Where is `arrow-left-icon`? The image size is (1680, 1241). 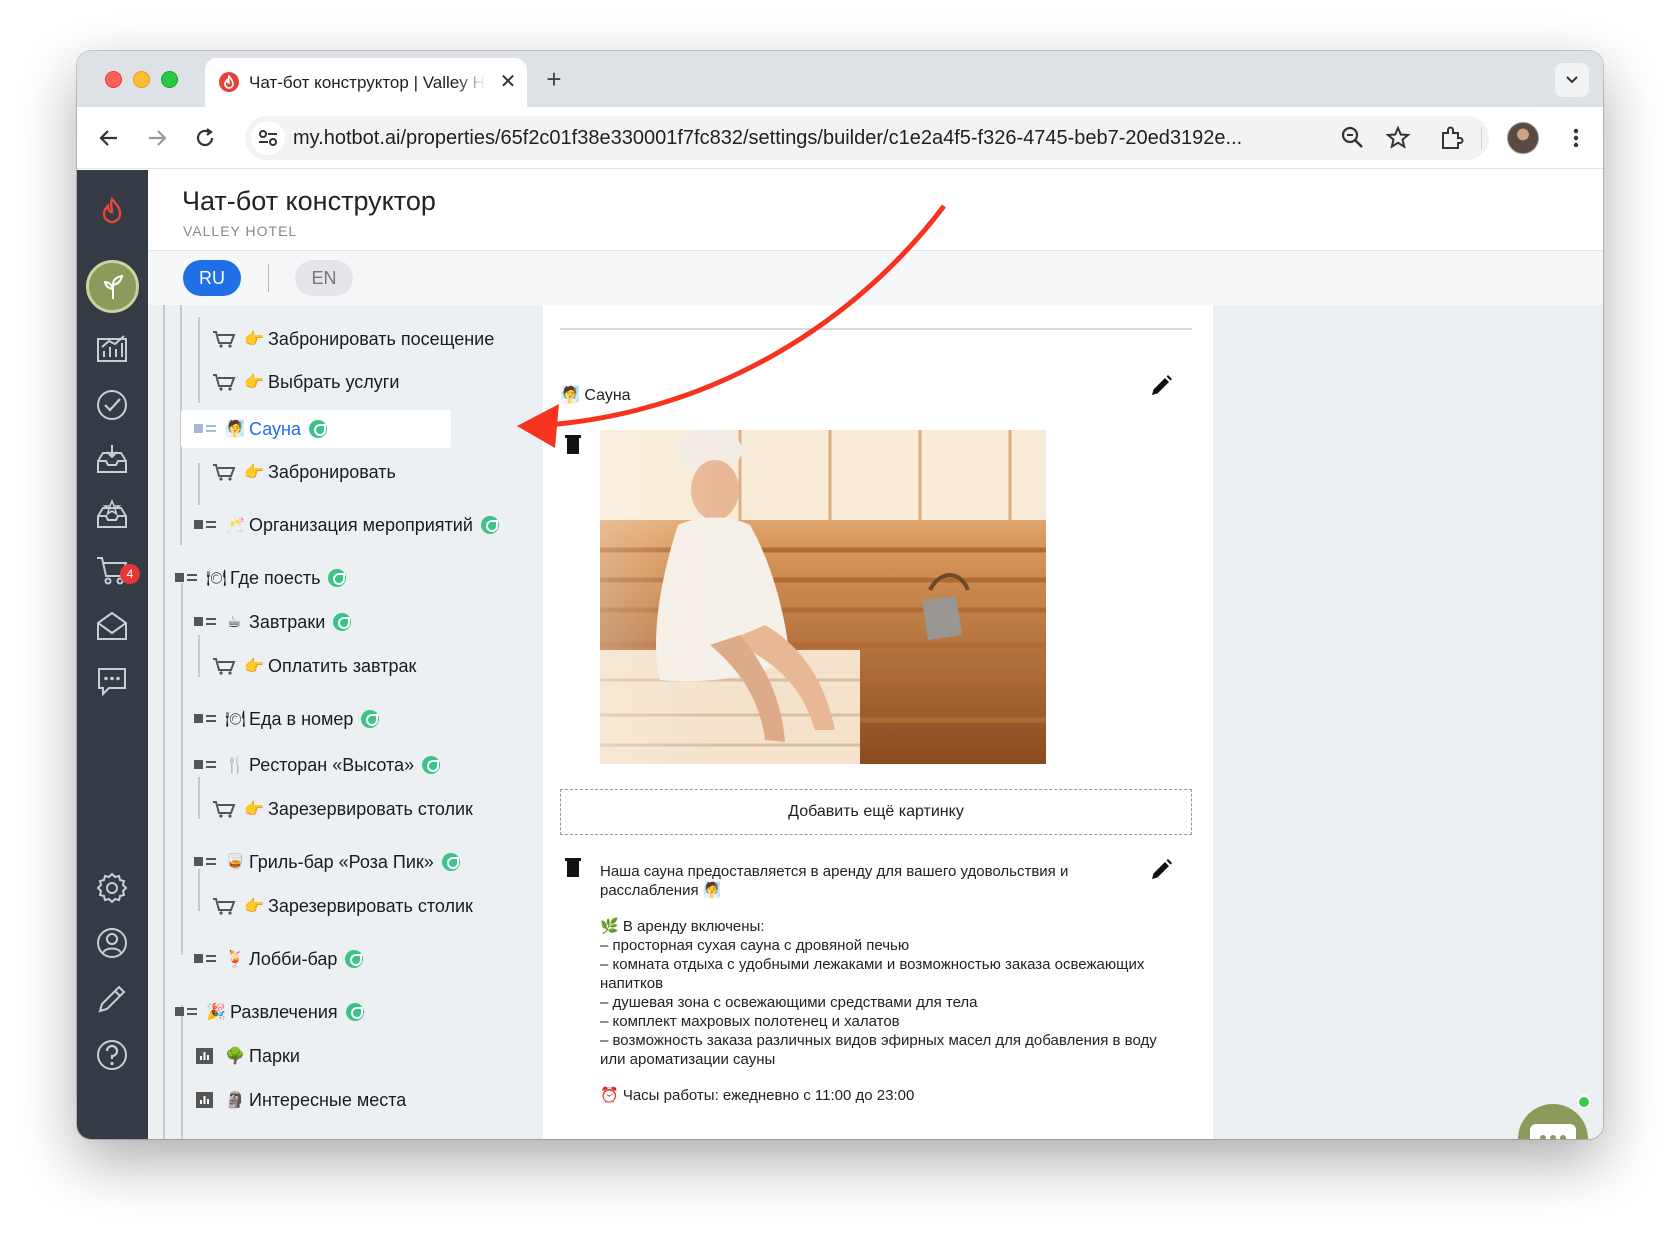 arrow-left-icon is located at coordinates (108, 138).